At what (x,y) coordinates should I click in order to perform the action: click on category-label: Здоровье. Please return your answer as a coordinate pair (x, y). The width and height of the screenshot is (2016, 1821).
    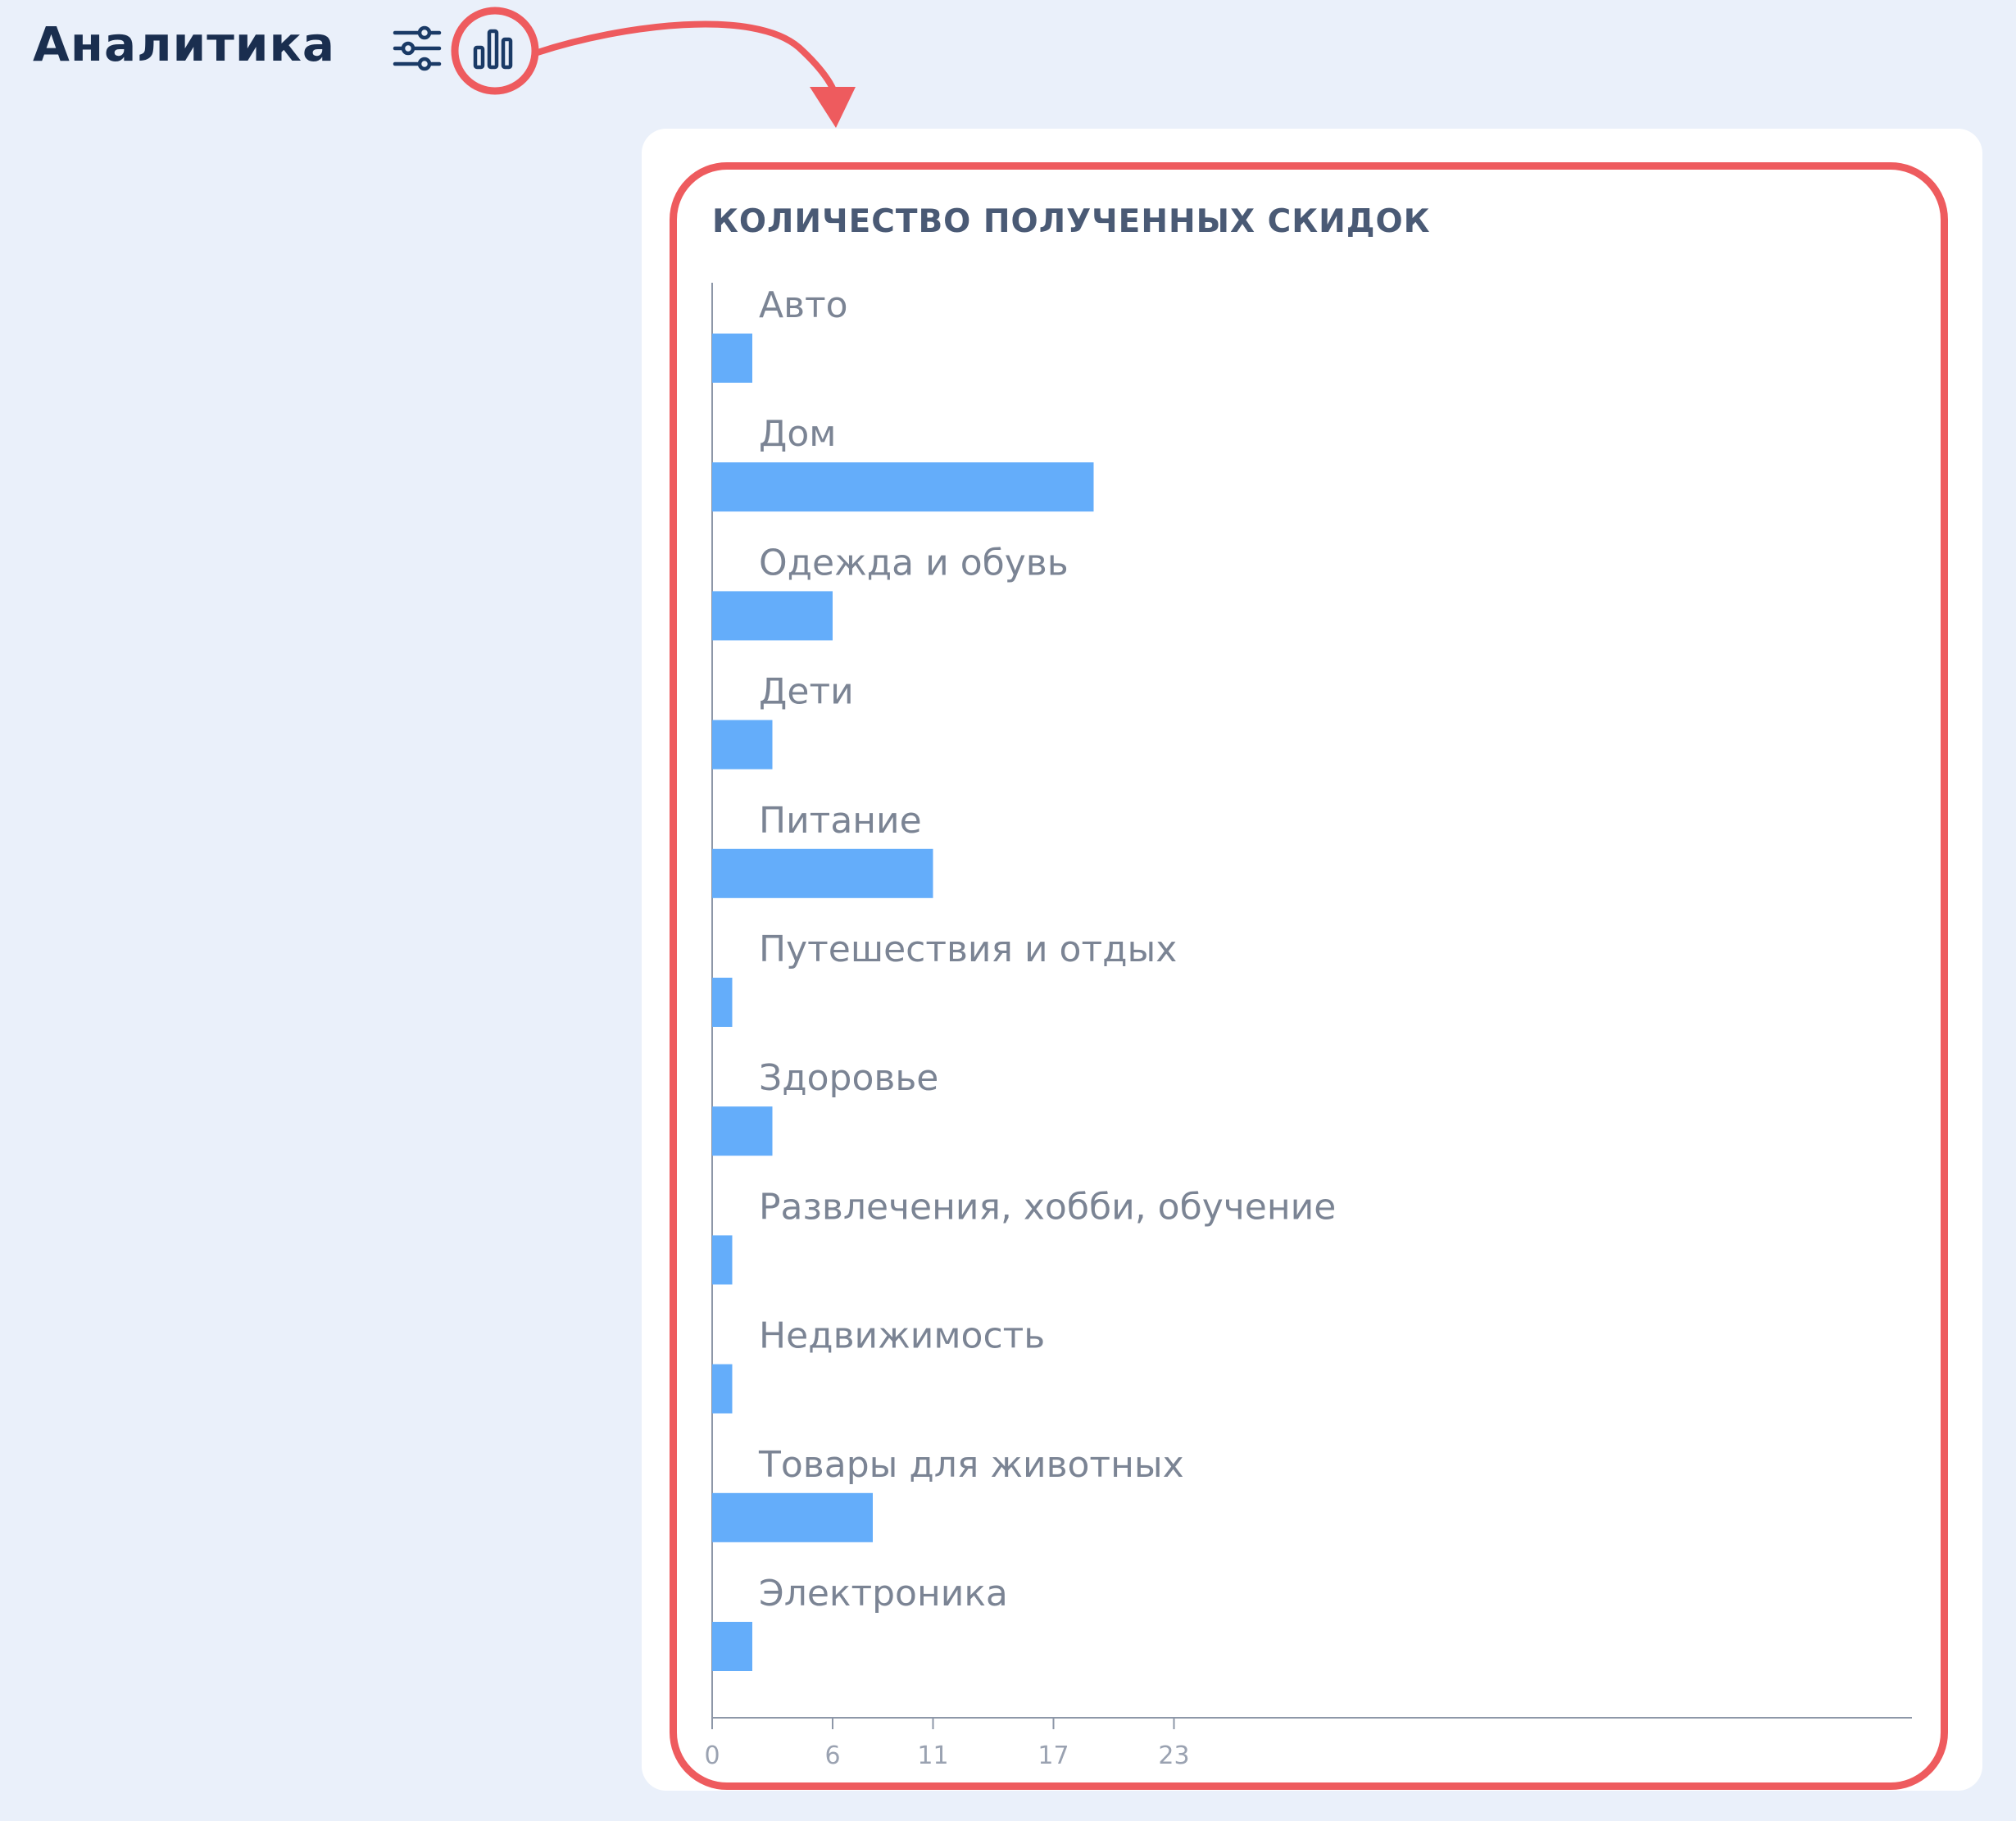
    Looking at the image, I should click on (848, 1078).